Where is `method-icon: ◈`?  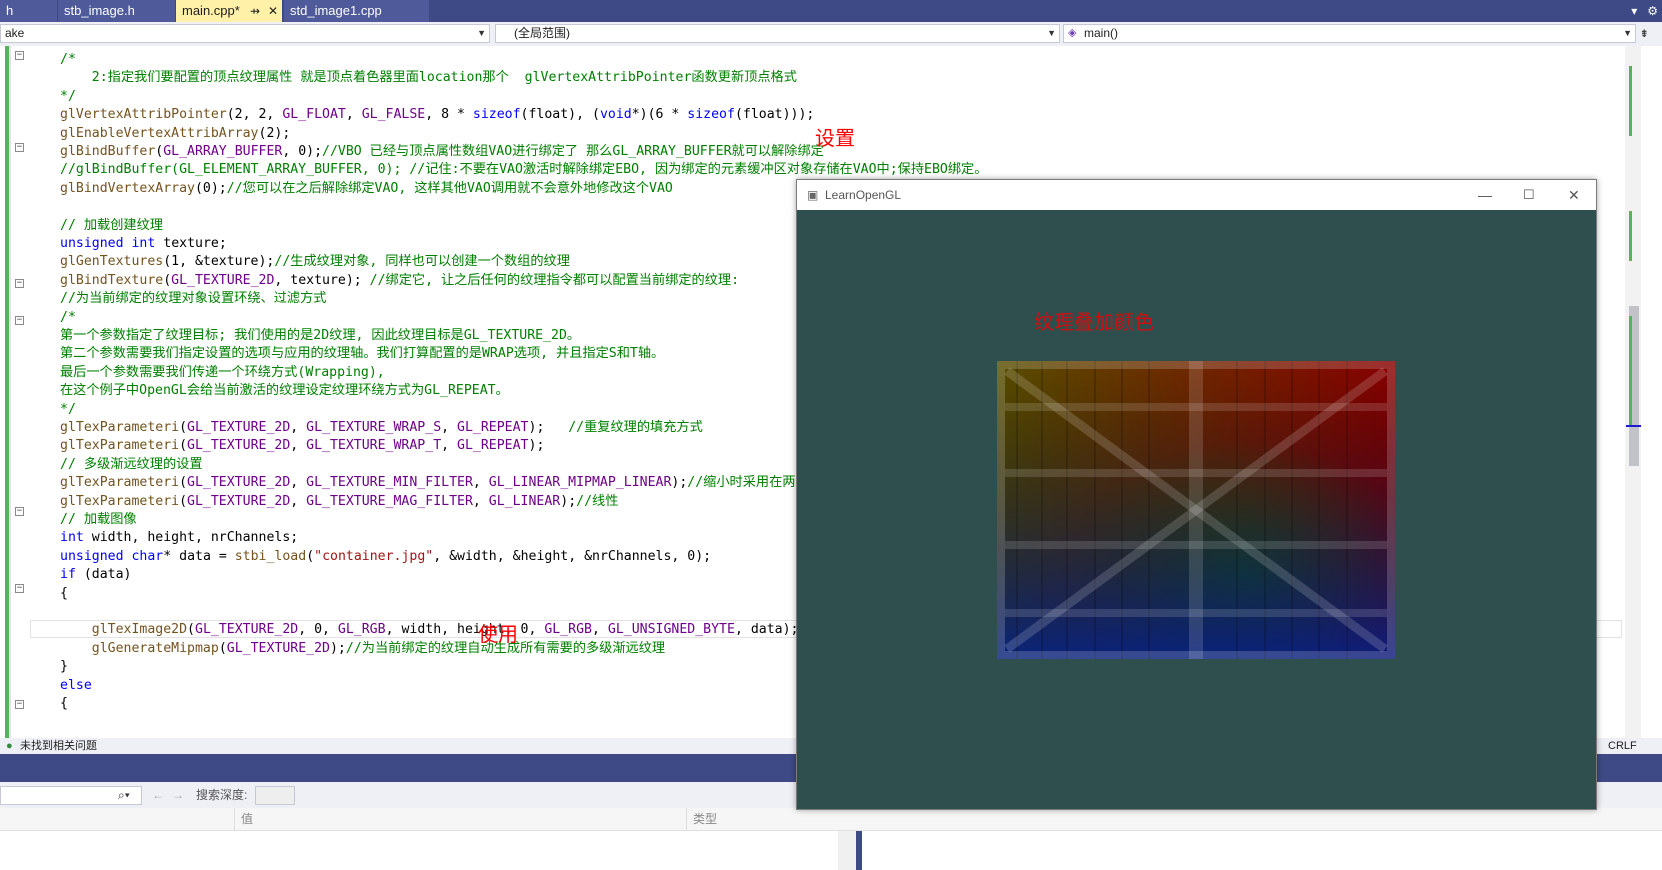
method-icon: ◈ is located at coordinates (1072, 33).